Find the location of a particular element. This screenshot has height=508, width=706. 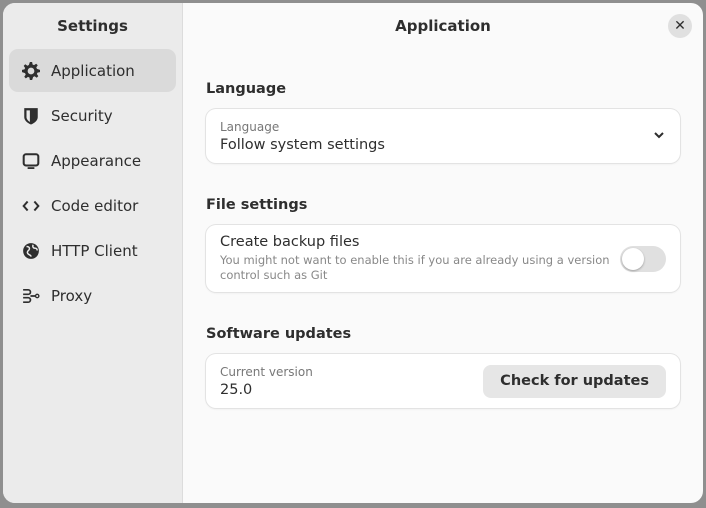

sidebar-item-http-client: HTTP Client is located at coordinates (92, 250).